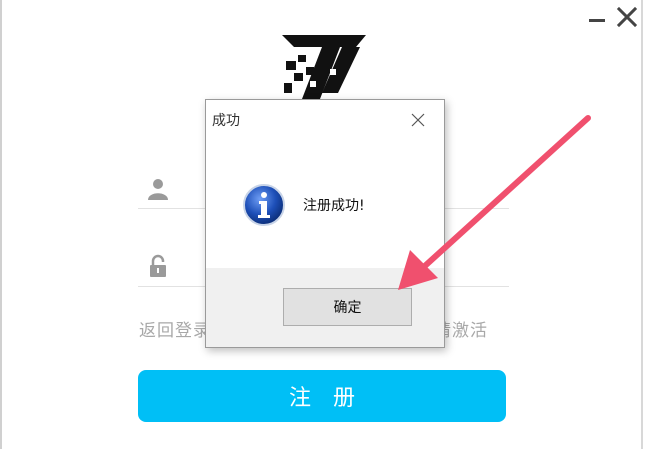 Image resolution: width=649 pixels, height=449 pixels. Describe the element at coordinates (226, 121) in the screenshot. I see `dialog-title: 成功` at that location.